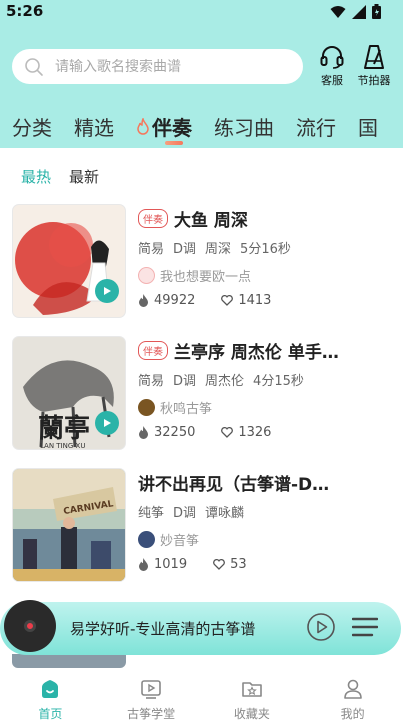 This screenshot has width=403, height=726. I want to click on status-icons, so click(355, 13).